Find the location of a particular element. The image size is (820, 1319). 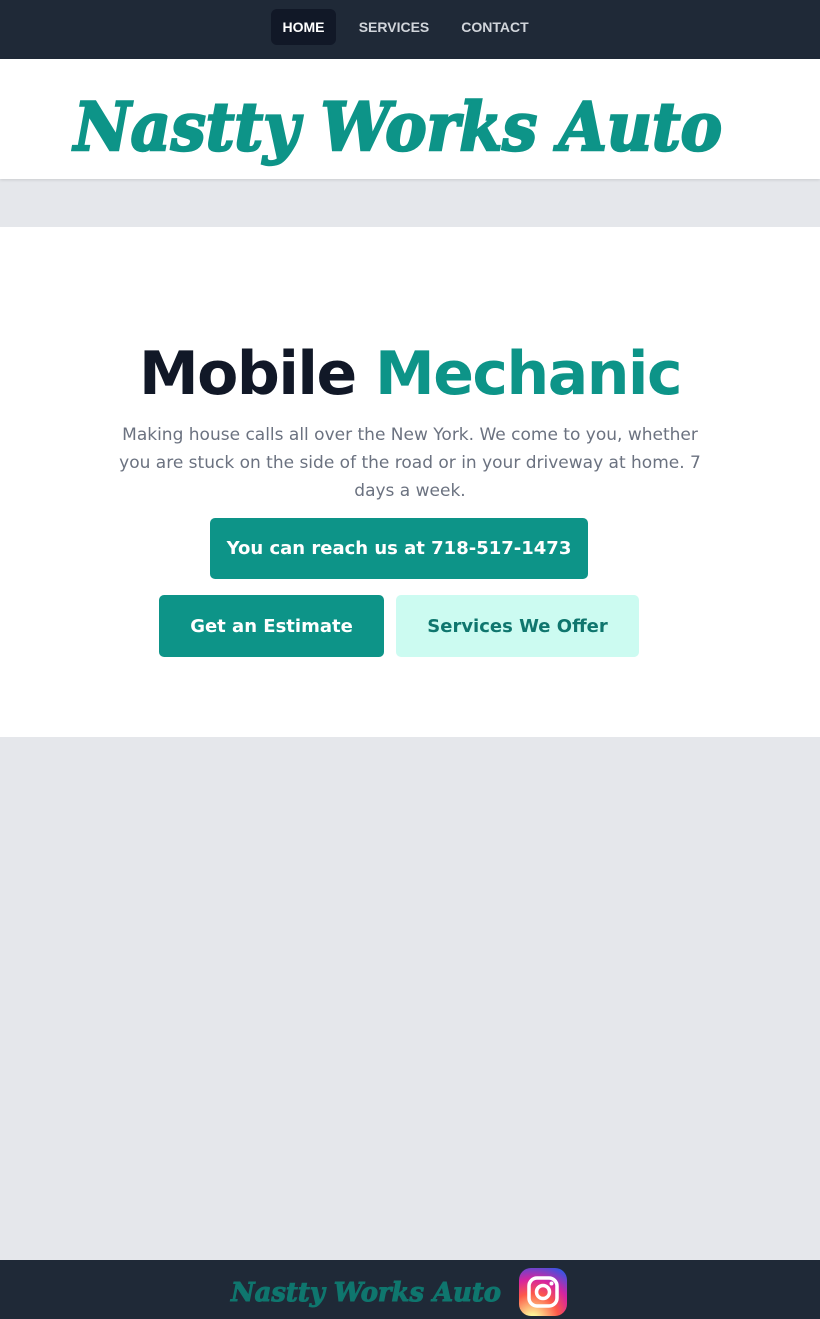

footer: Nastty Works Auto is located at coordinates (410, 1289).